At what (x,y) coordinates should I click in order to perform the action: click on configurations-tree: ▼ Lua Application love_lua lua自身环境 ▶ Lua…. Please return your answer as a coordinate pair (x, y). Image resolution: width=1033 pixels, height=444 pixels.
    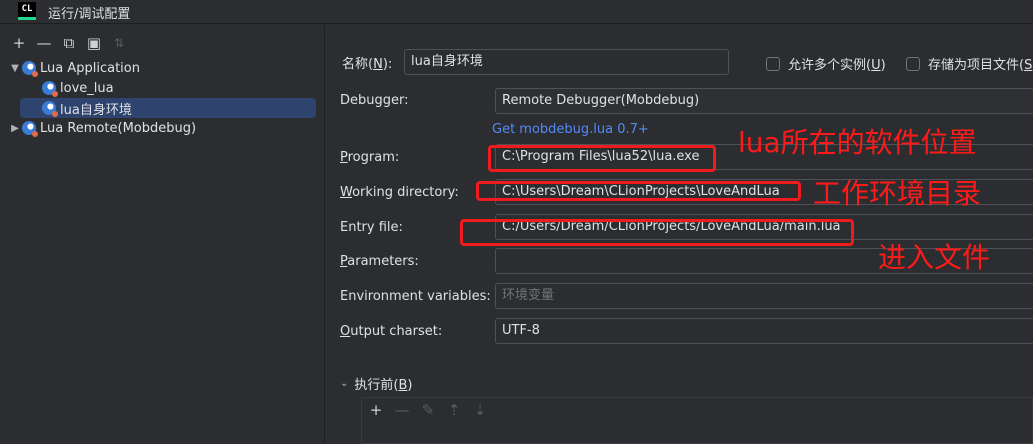
    Looking at the image, I should click on (162, 98).